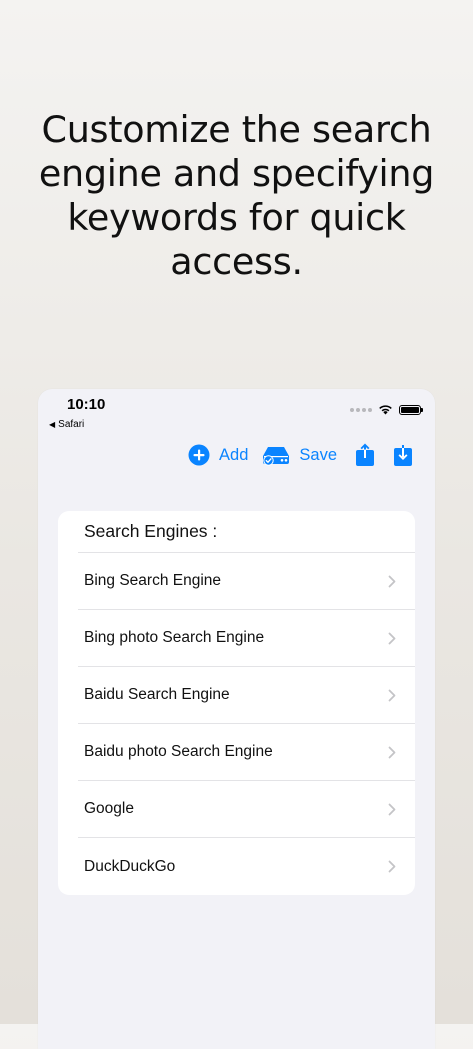 The height and width of the screenshot is (1049, 473). I want to click on back-app-label: Safari, so click(71, 424).